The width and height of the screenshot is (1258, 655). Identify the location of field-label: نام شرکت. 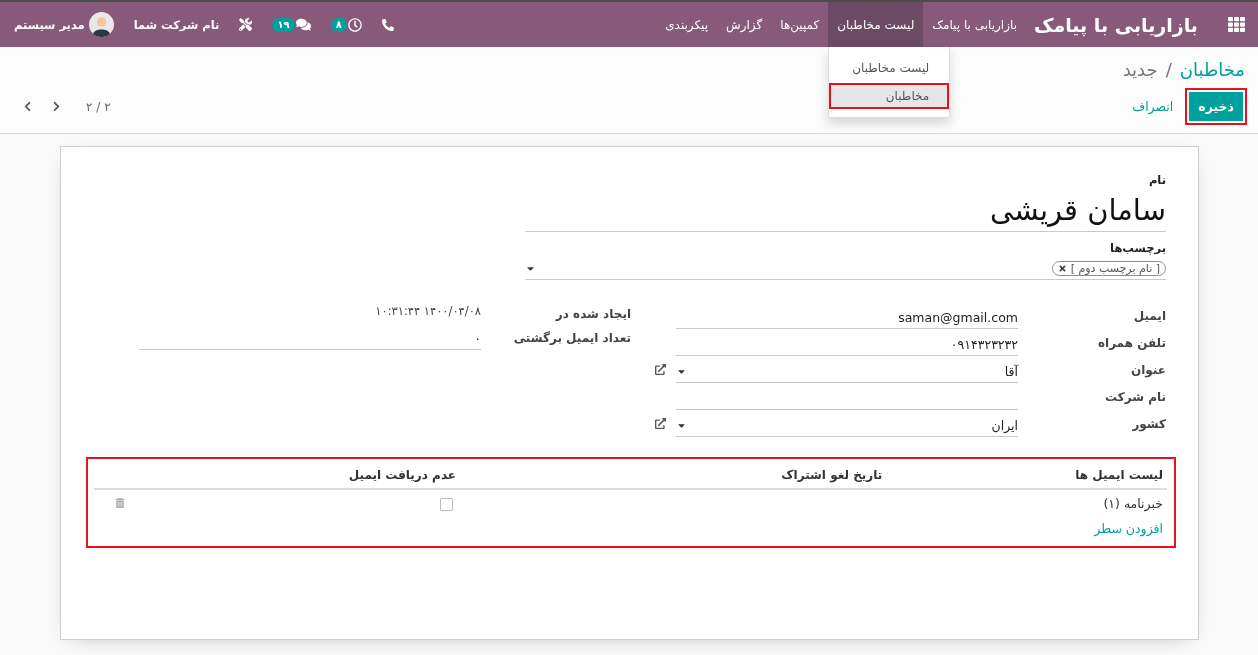
(1135, 396).